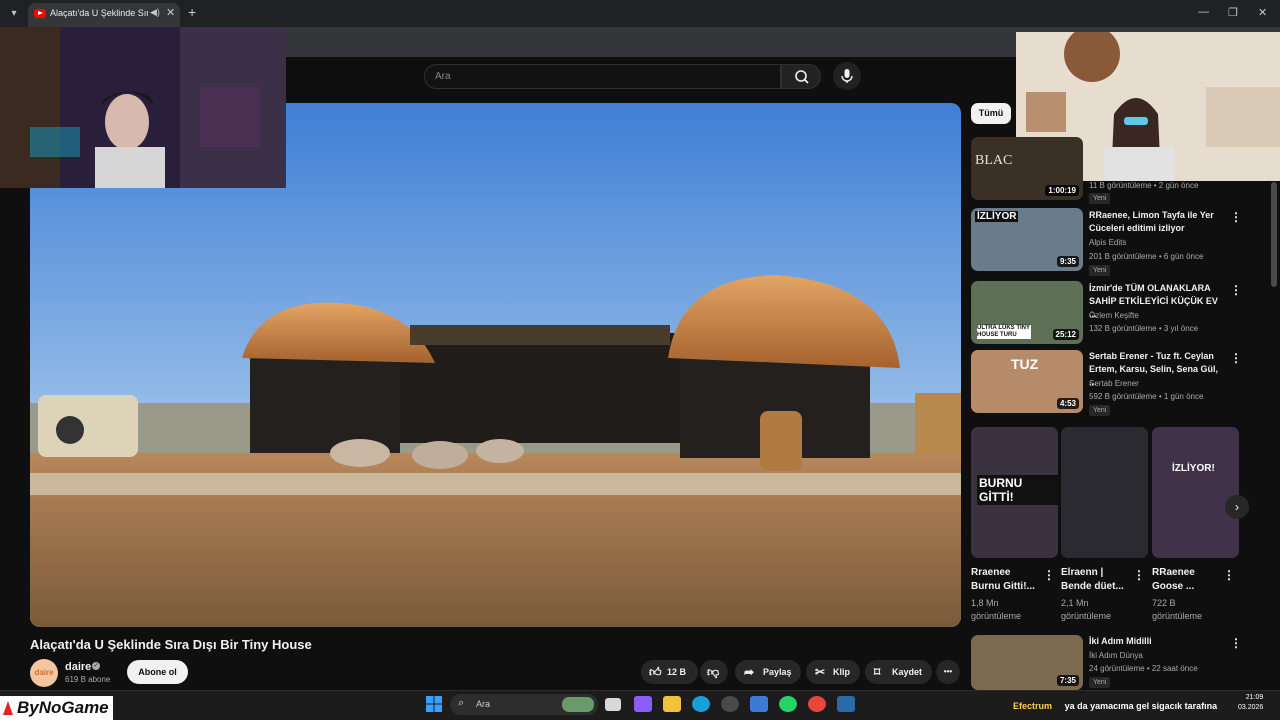 Image resolution: width=1280 pixels, height=720 pixels. What do you see at coordinates (1195, 492) in the screenshot?
I see `short-thumbnail: İZLİYOR!` at bounding box center [1195, 492].